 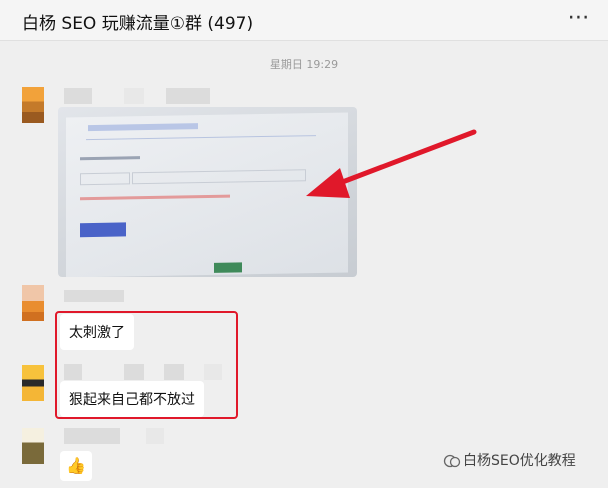 I want to click on message-timestamp: 星期日 19:29, so click(x=304, y=64).